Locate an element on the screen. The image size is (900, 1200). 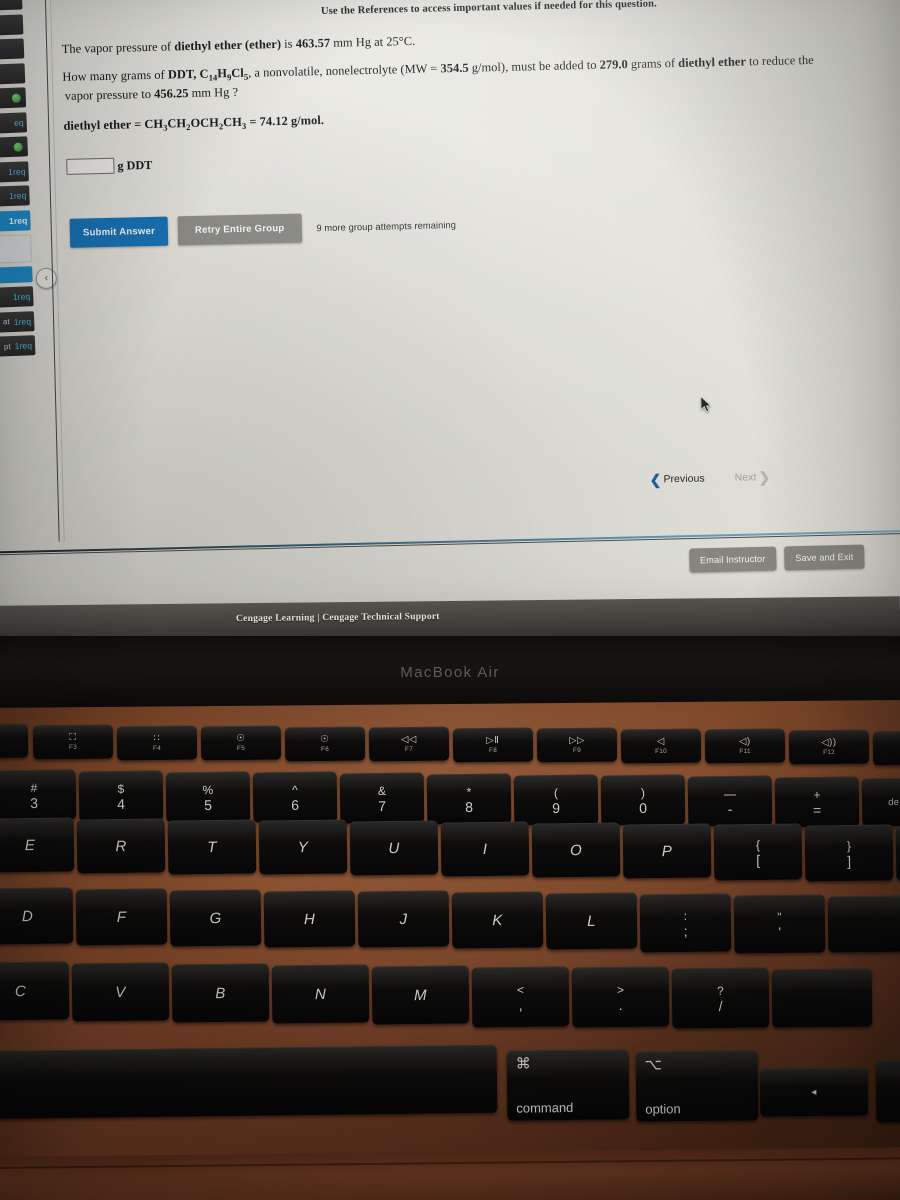
key-y: Y is located at coordinates (303, 847).